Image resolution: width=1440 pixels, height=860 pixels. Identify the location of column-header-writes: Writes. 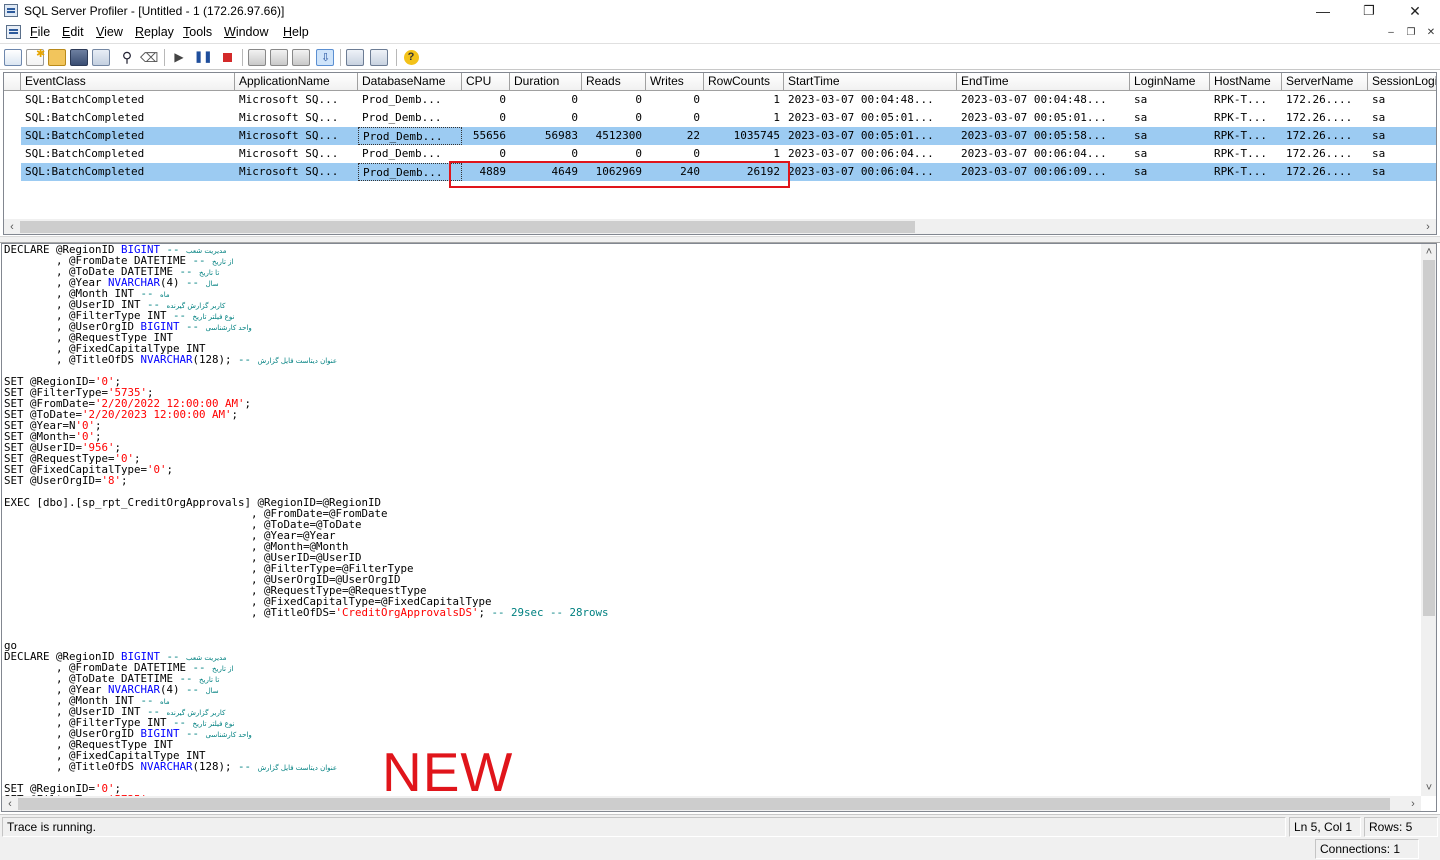
(675, 82).